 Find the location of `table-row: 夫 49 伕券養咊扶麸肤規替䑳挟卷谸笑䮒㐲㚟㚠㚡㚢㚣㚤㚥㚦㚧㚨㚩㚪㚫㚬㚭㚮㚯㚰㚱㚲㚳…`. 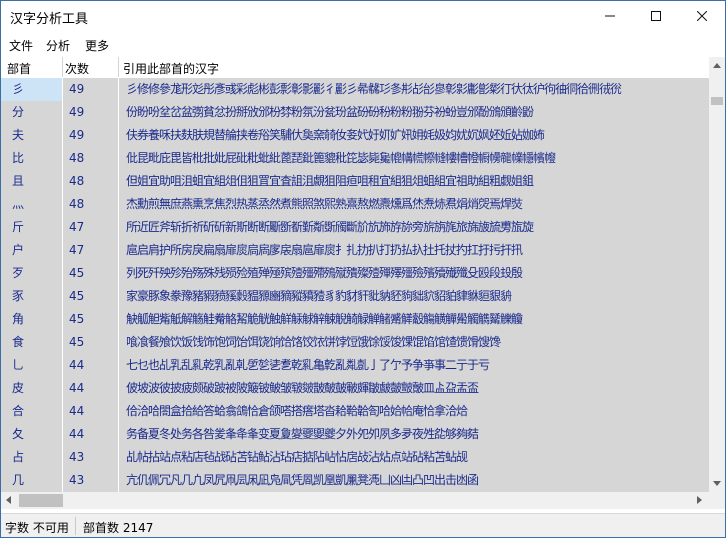

table-row: 夫 49 伕券養咊扶麸肤規替䑳挟卷谸笑䮒㐲㚟㚠㚡㚢㚣㚤㚥㚦㚧㚨㚩㚪㚫㚬㚭㚮㚯㚰㚱㚲㚳… is located at coordinates (355, 135).